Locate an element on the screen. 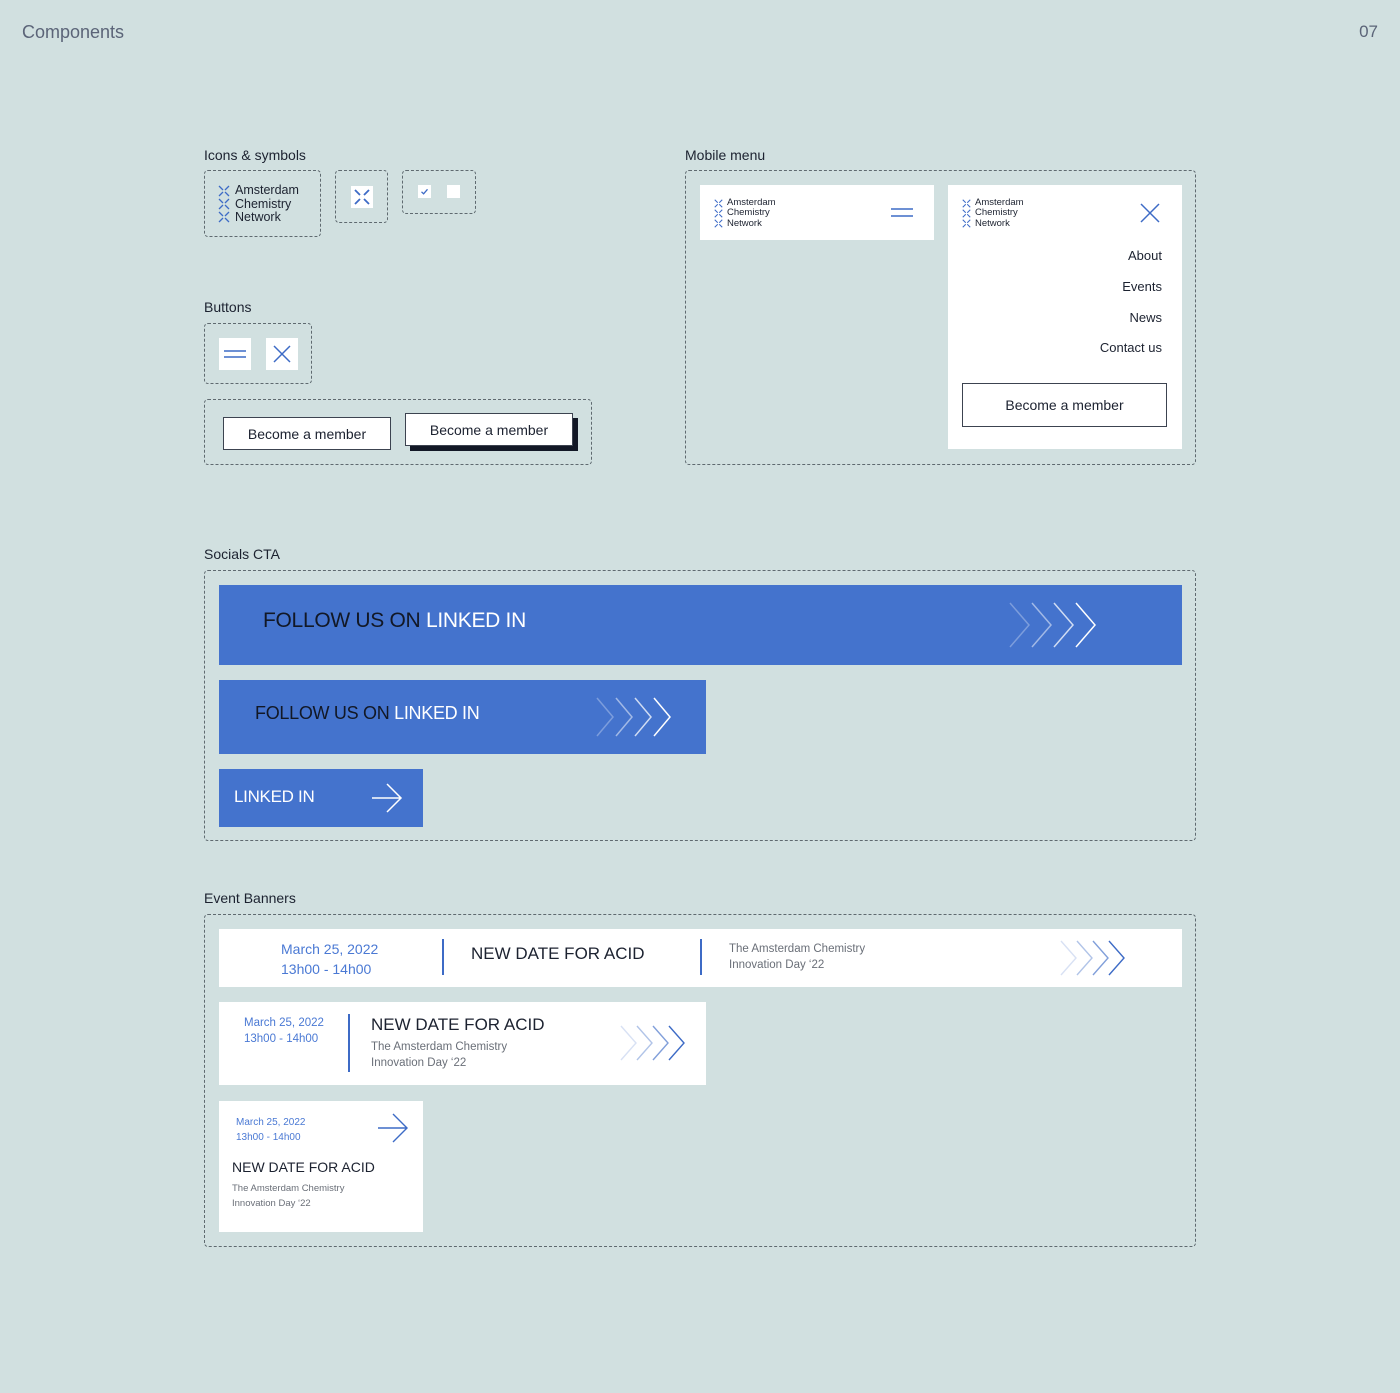 Image resolution: width=1400 pixels, height=1393 pixels. member-buttons-frame: Become a member Become a member is located at coordinates (398, 432).